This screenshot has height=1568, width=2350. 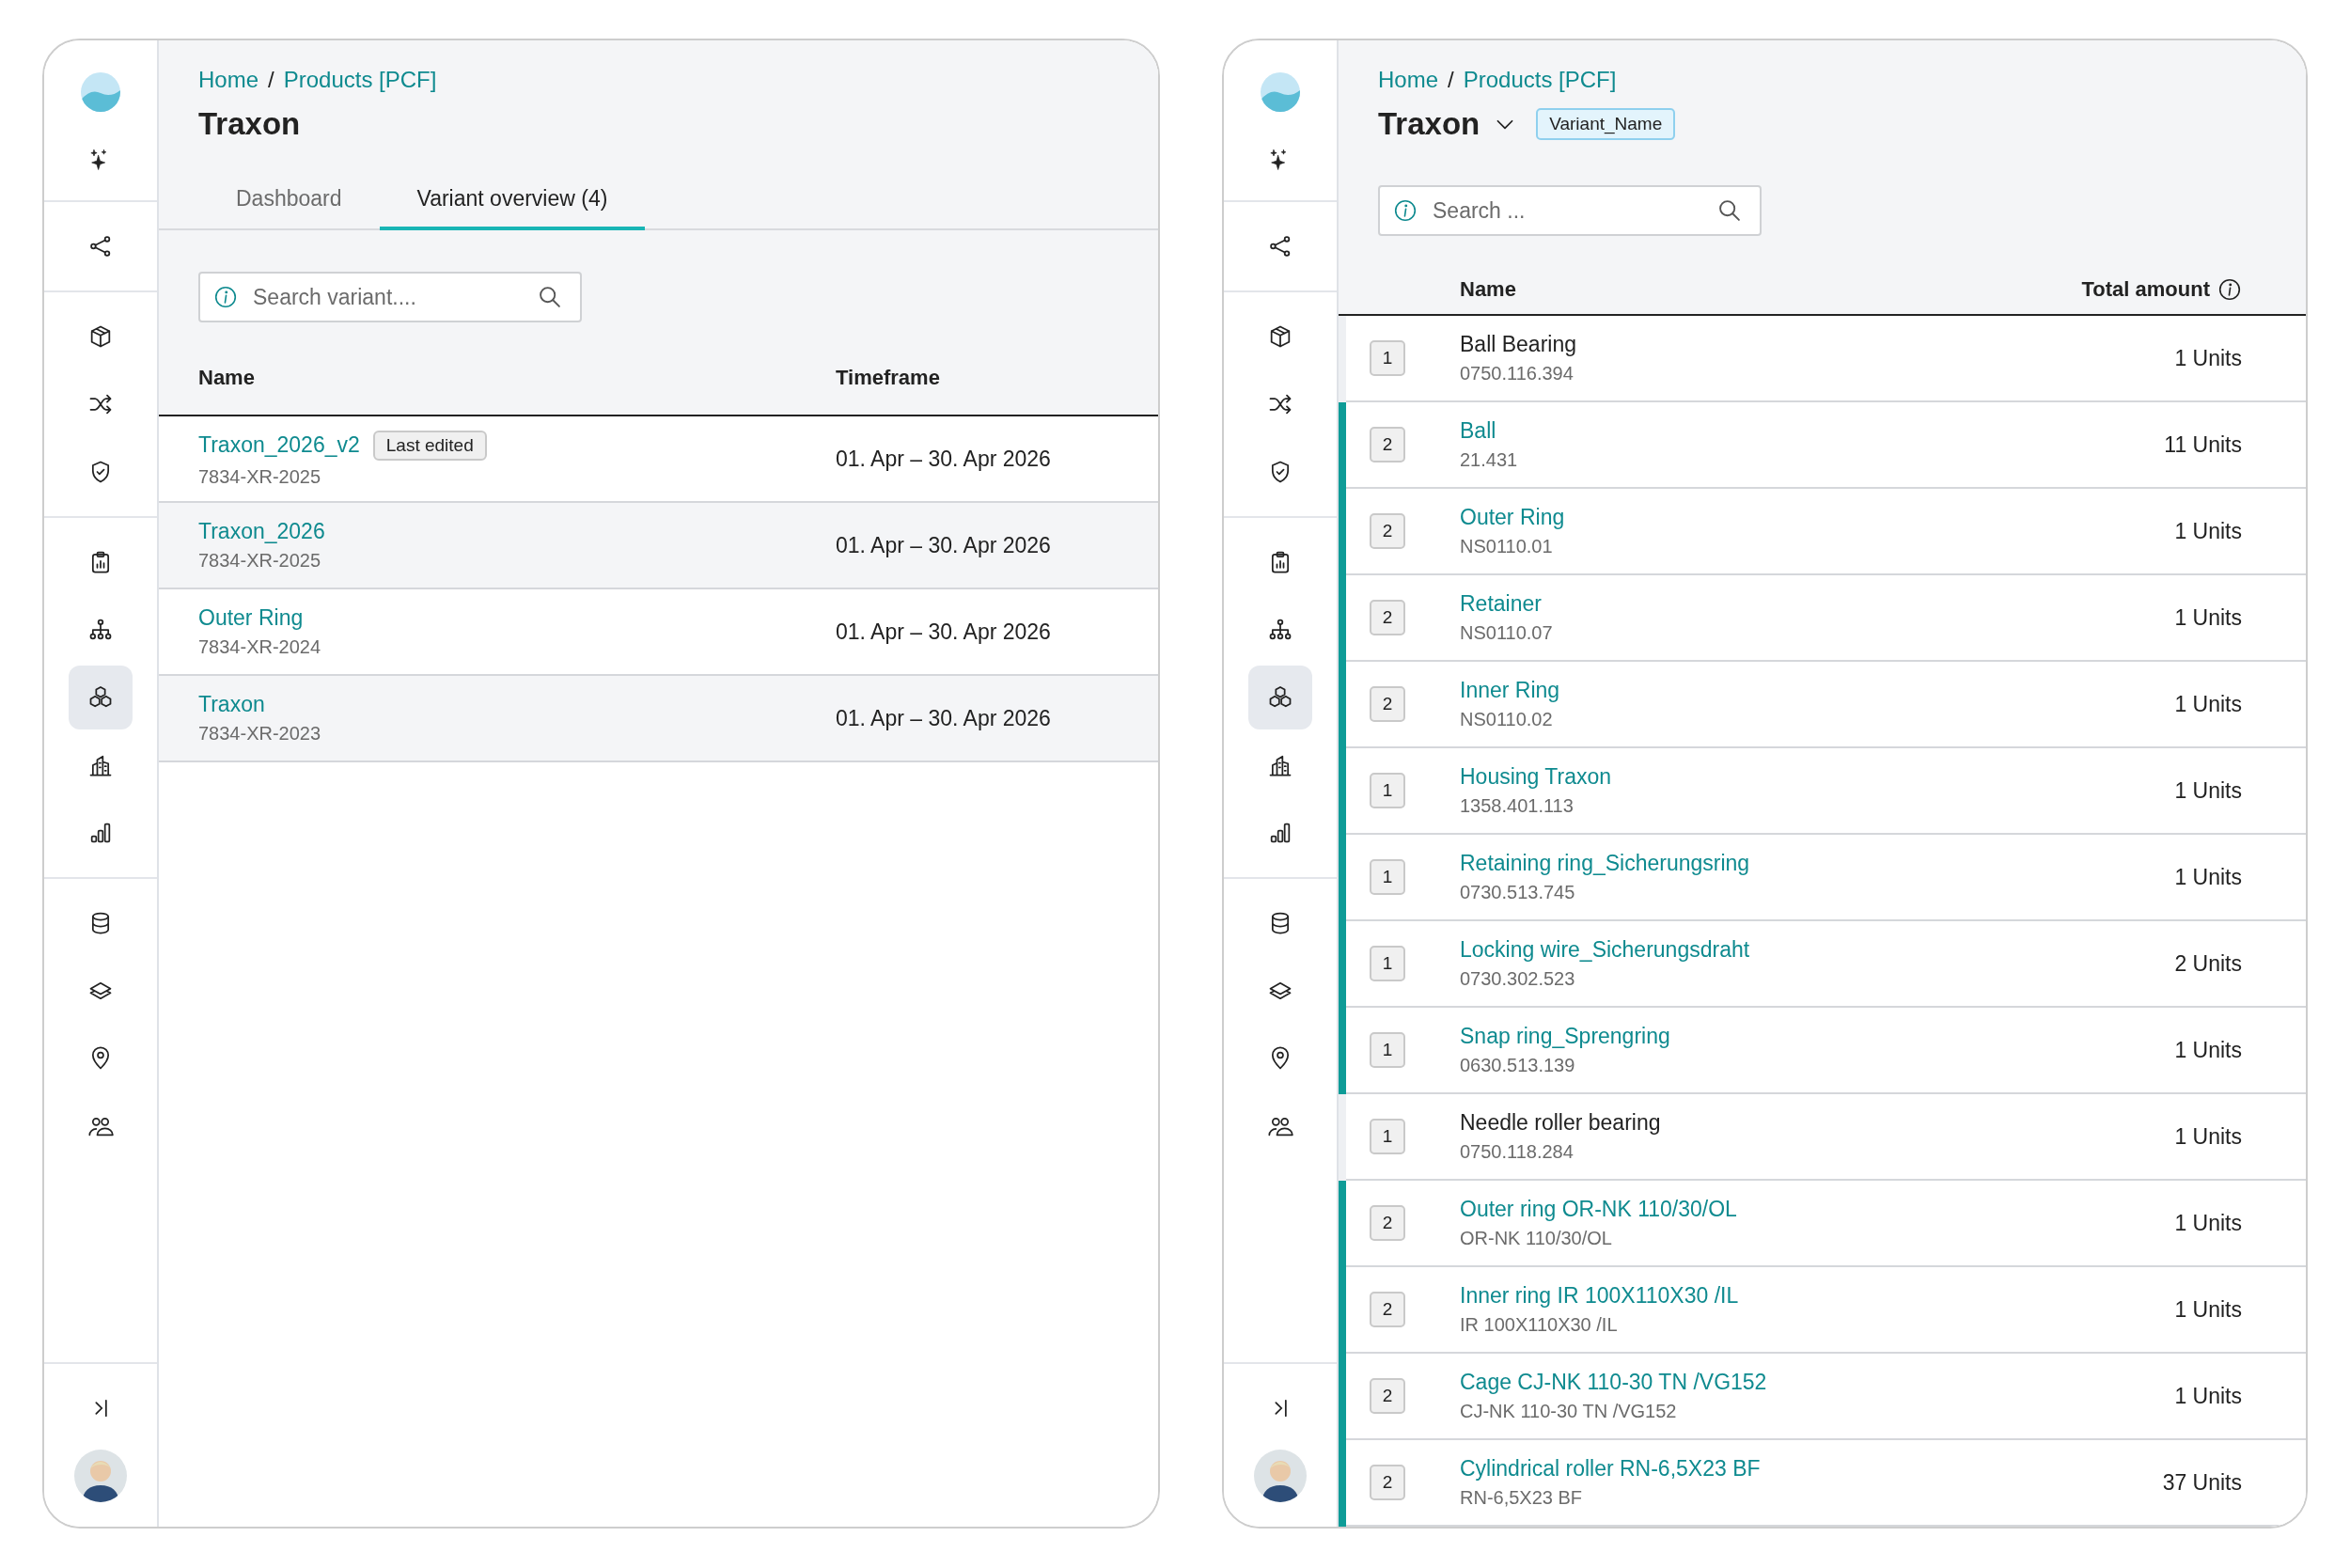 I want to click on component-name: Outer Ring, so click(x=1817, y=517).